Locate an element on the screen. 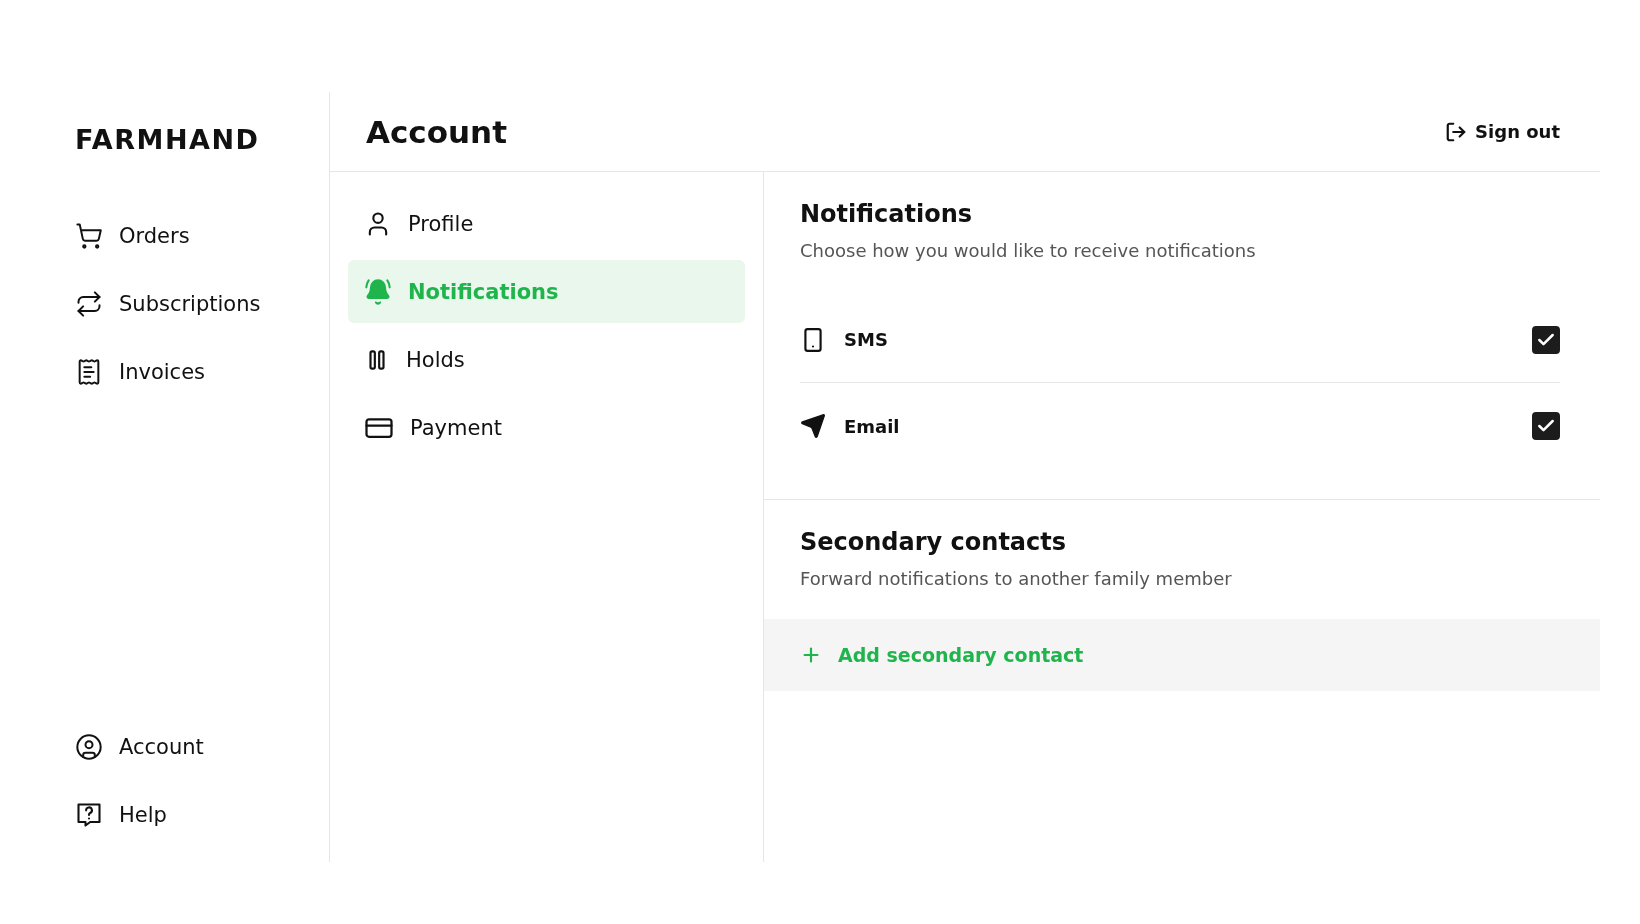  user-circle-icon is located at coordinates (89, 747).